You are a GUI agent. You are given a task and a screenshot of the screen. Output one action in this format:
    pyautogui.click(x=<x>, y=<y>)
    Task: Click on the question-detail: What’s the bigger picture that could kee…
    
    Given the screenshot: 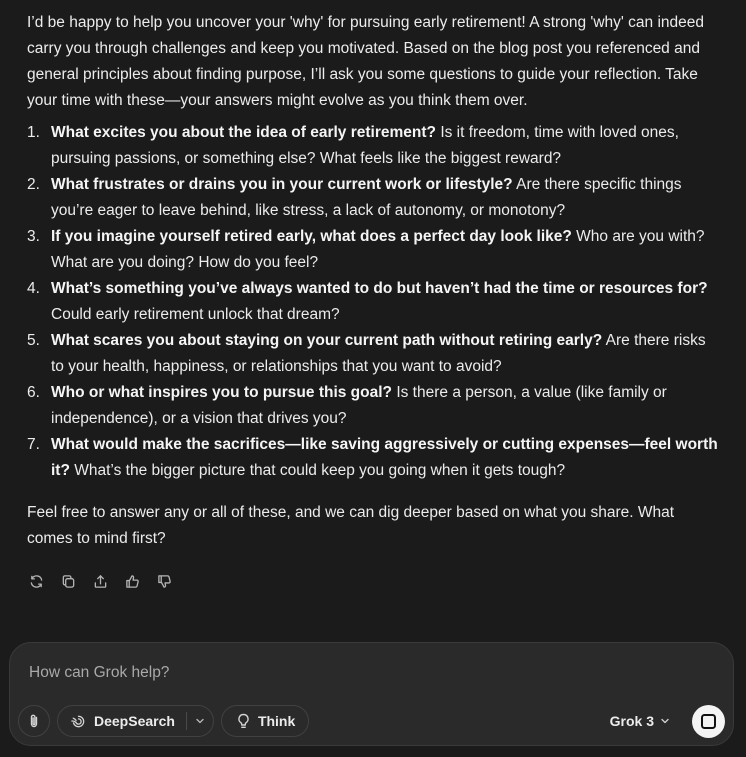 What is the action you would take?
    pyautogui.click(x=317, y=470)
    